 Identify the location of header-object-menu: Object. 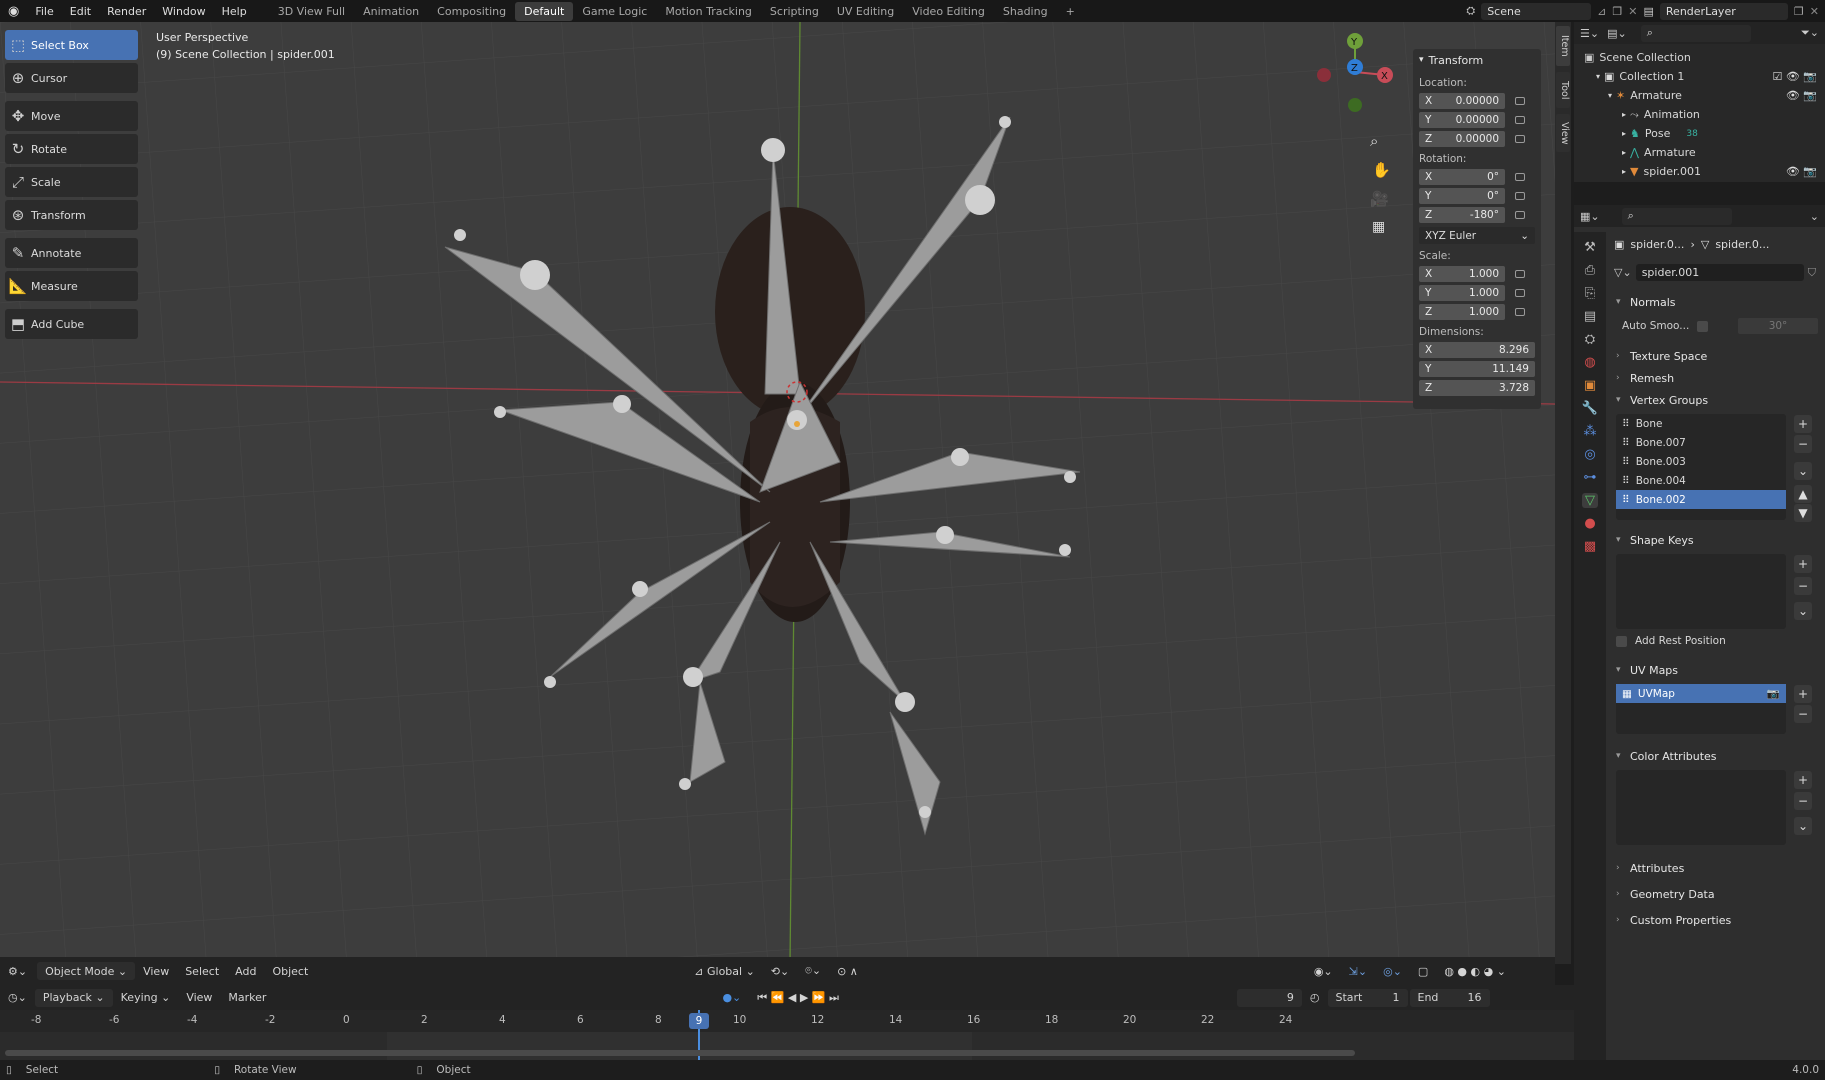
(290, 971).